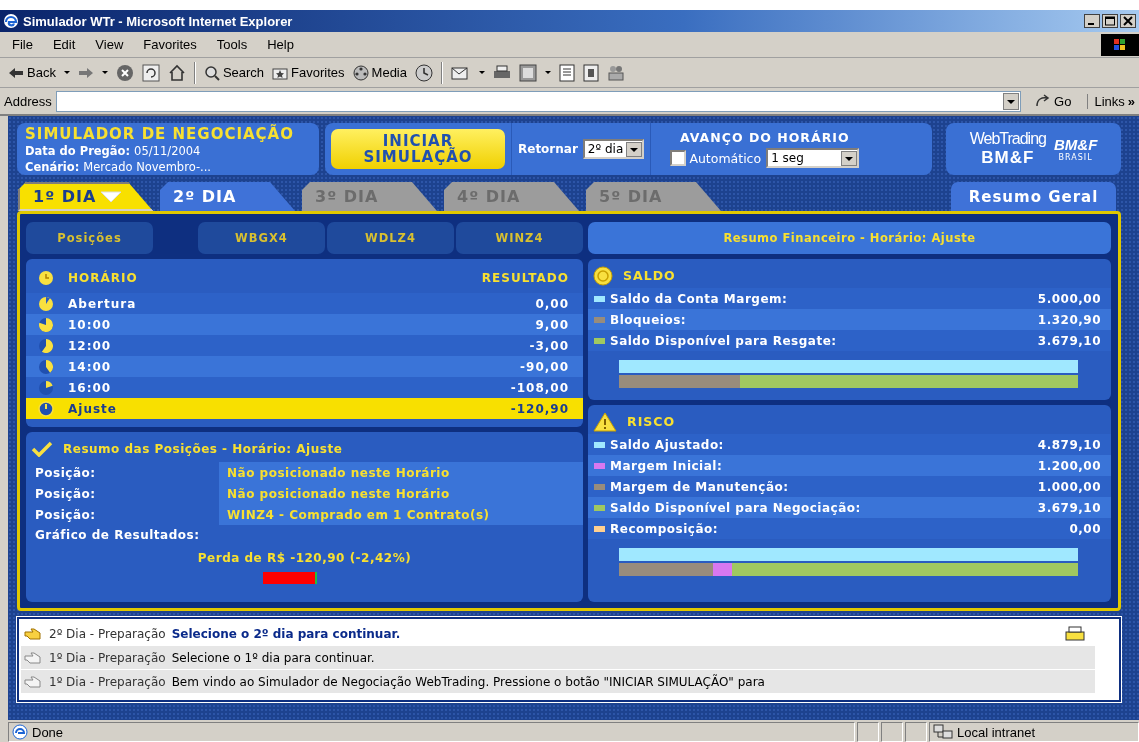  What do you see at coordinates (651, 421) in the screenshot?
I see `section-title: RISCO` at bounding box center [651, 421].